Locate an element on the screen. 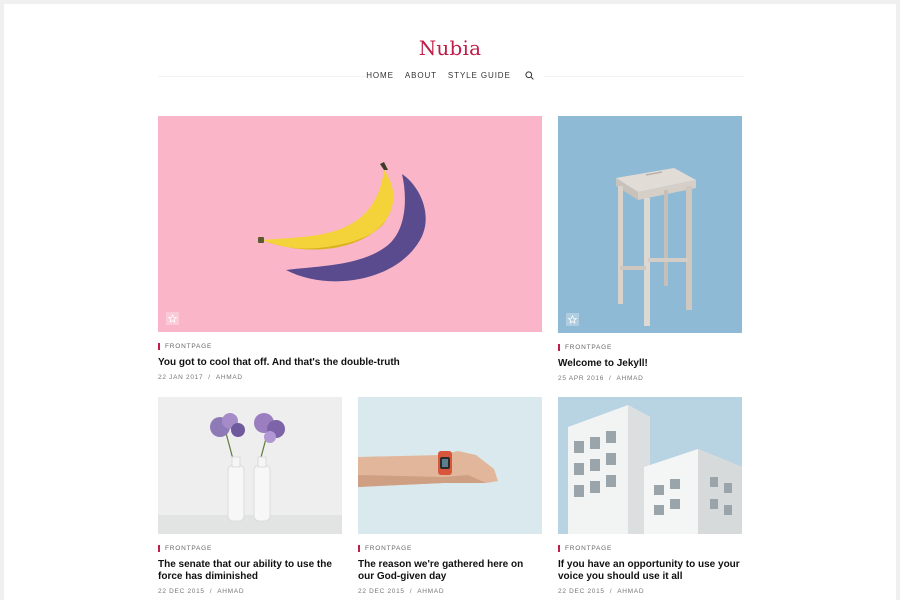  nav-style-guide: STYLE GUIDE is located at coordinates (479, 75).